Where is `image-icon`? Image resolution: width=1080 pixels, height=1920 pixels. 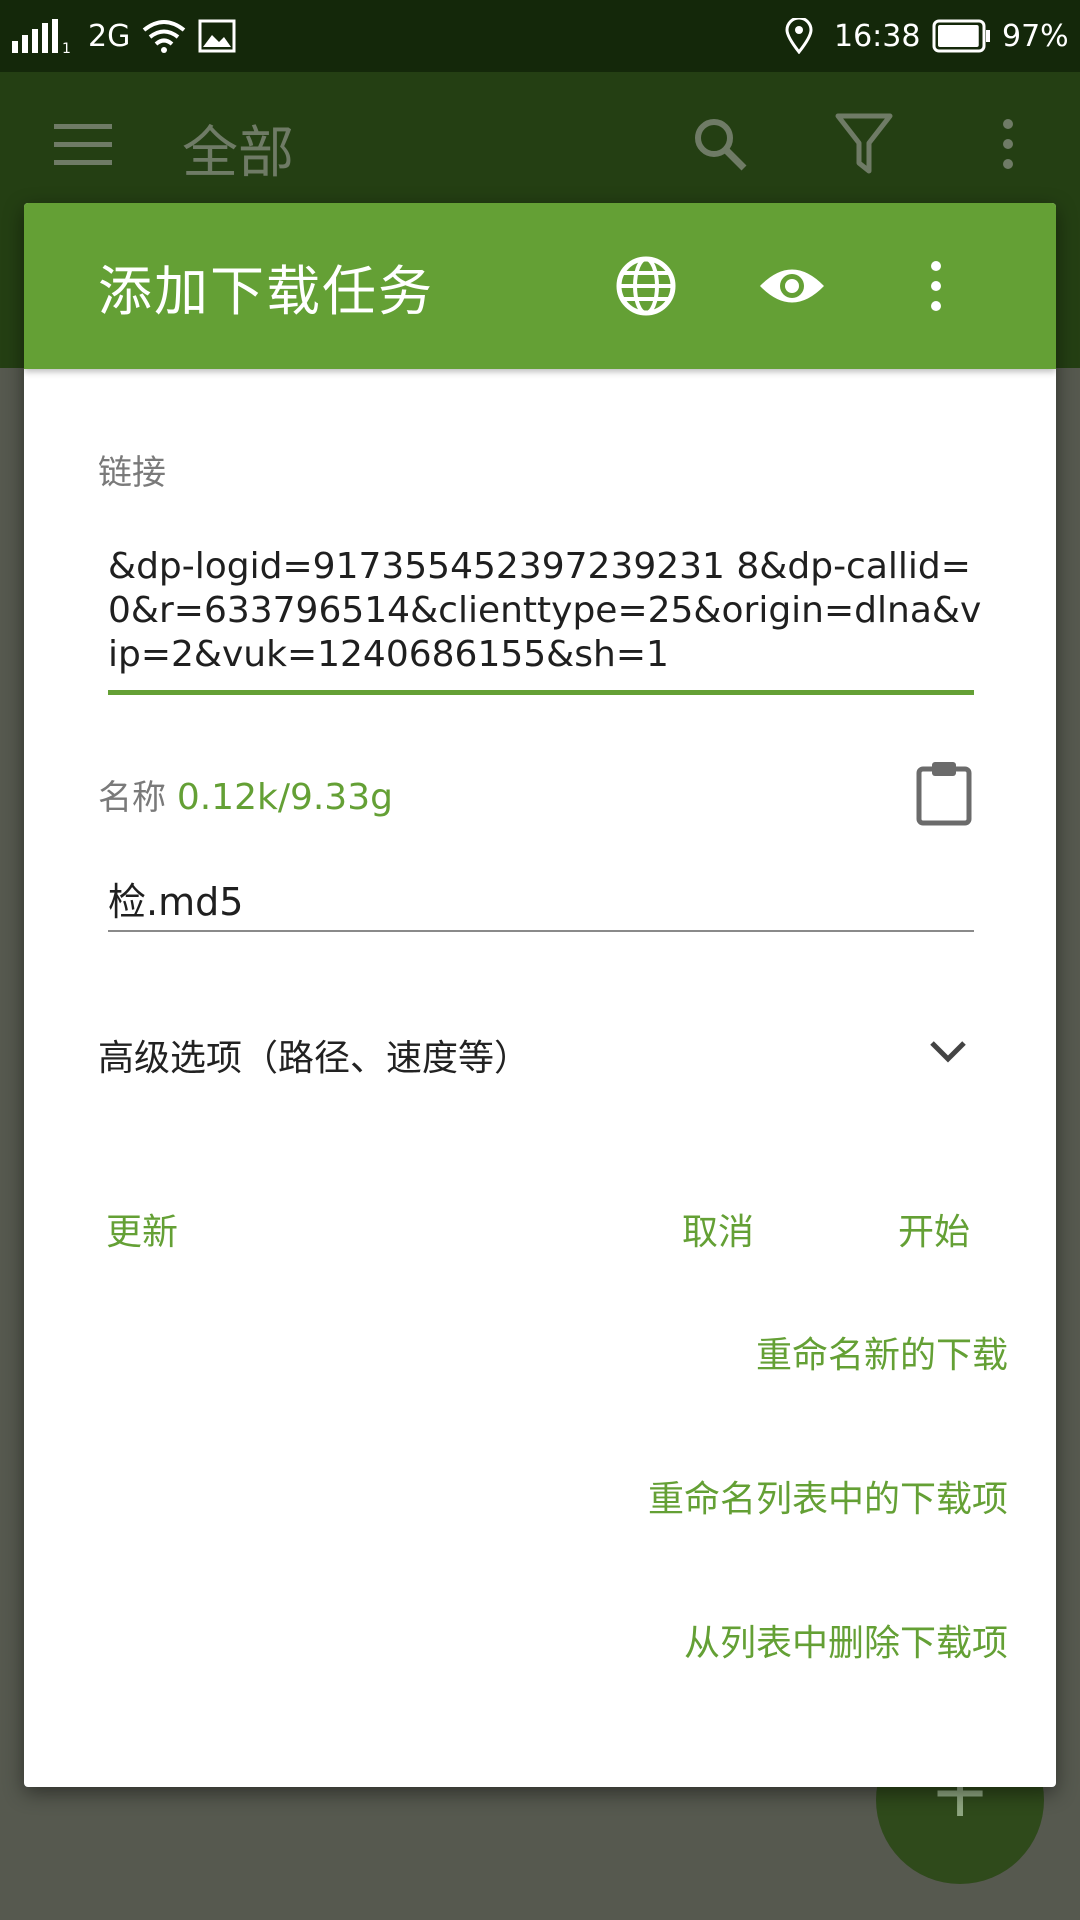 image-icon is located at coordinates (217, 36).